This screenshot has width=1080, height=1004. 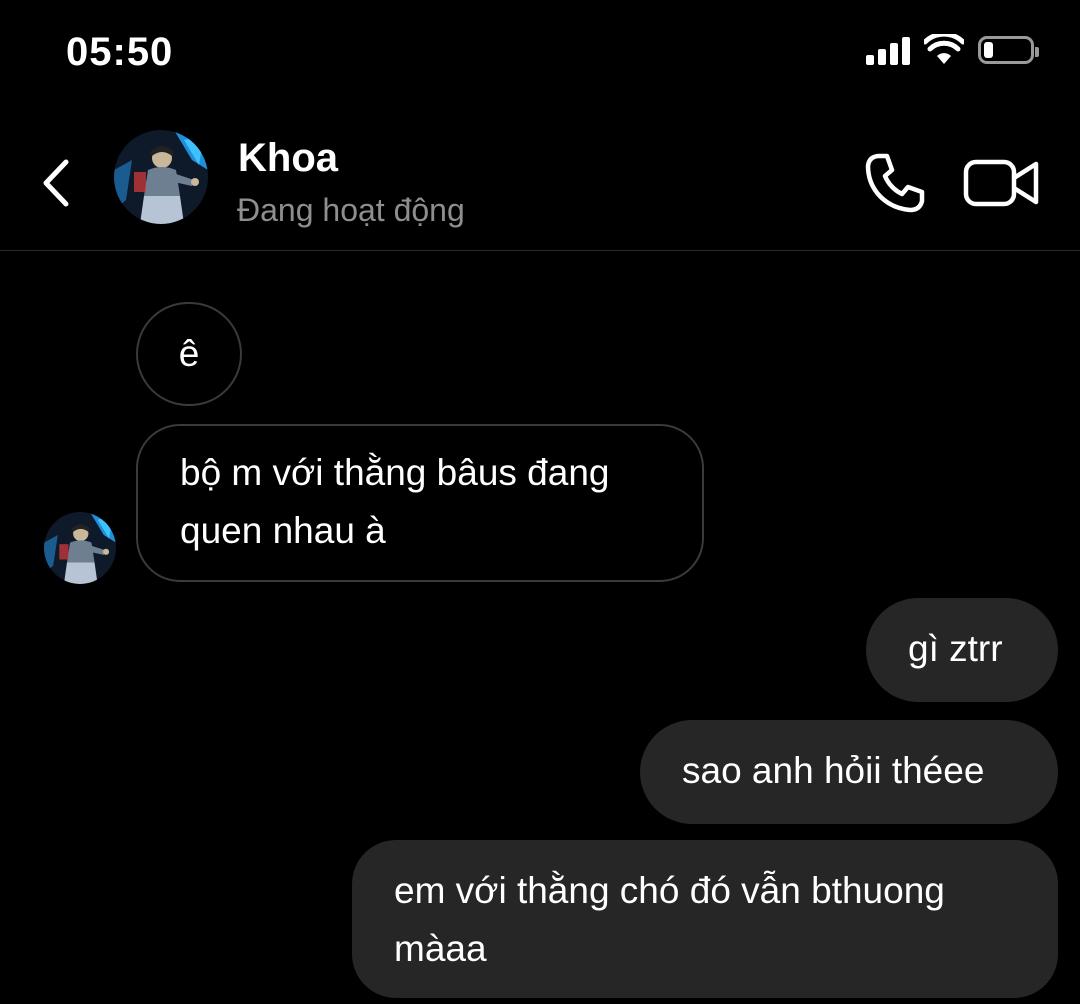 What do you see at coordinates (351, 210) in the screenshot?
I see `contact-status: Đang hoạt động` at bounding box center [351, 210].